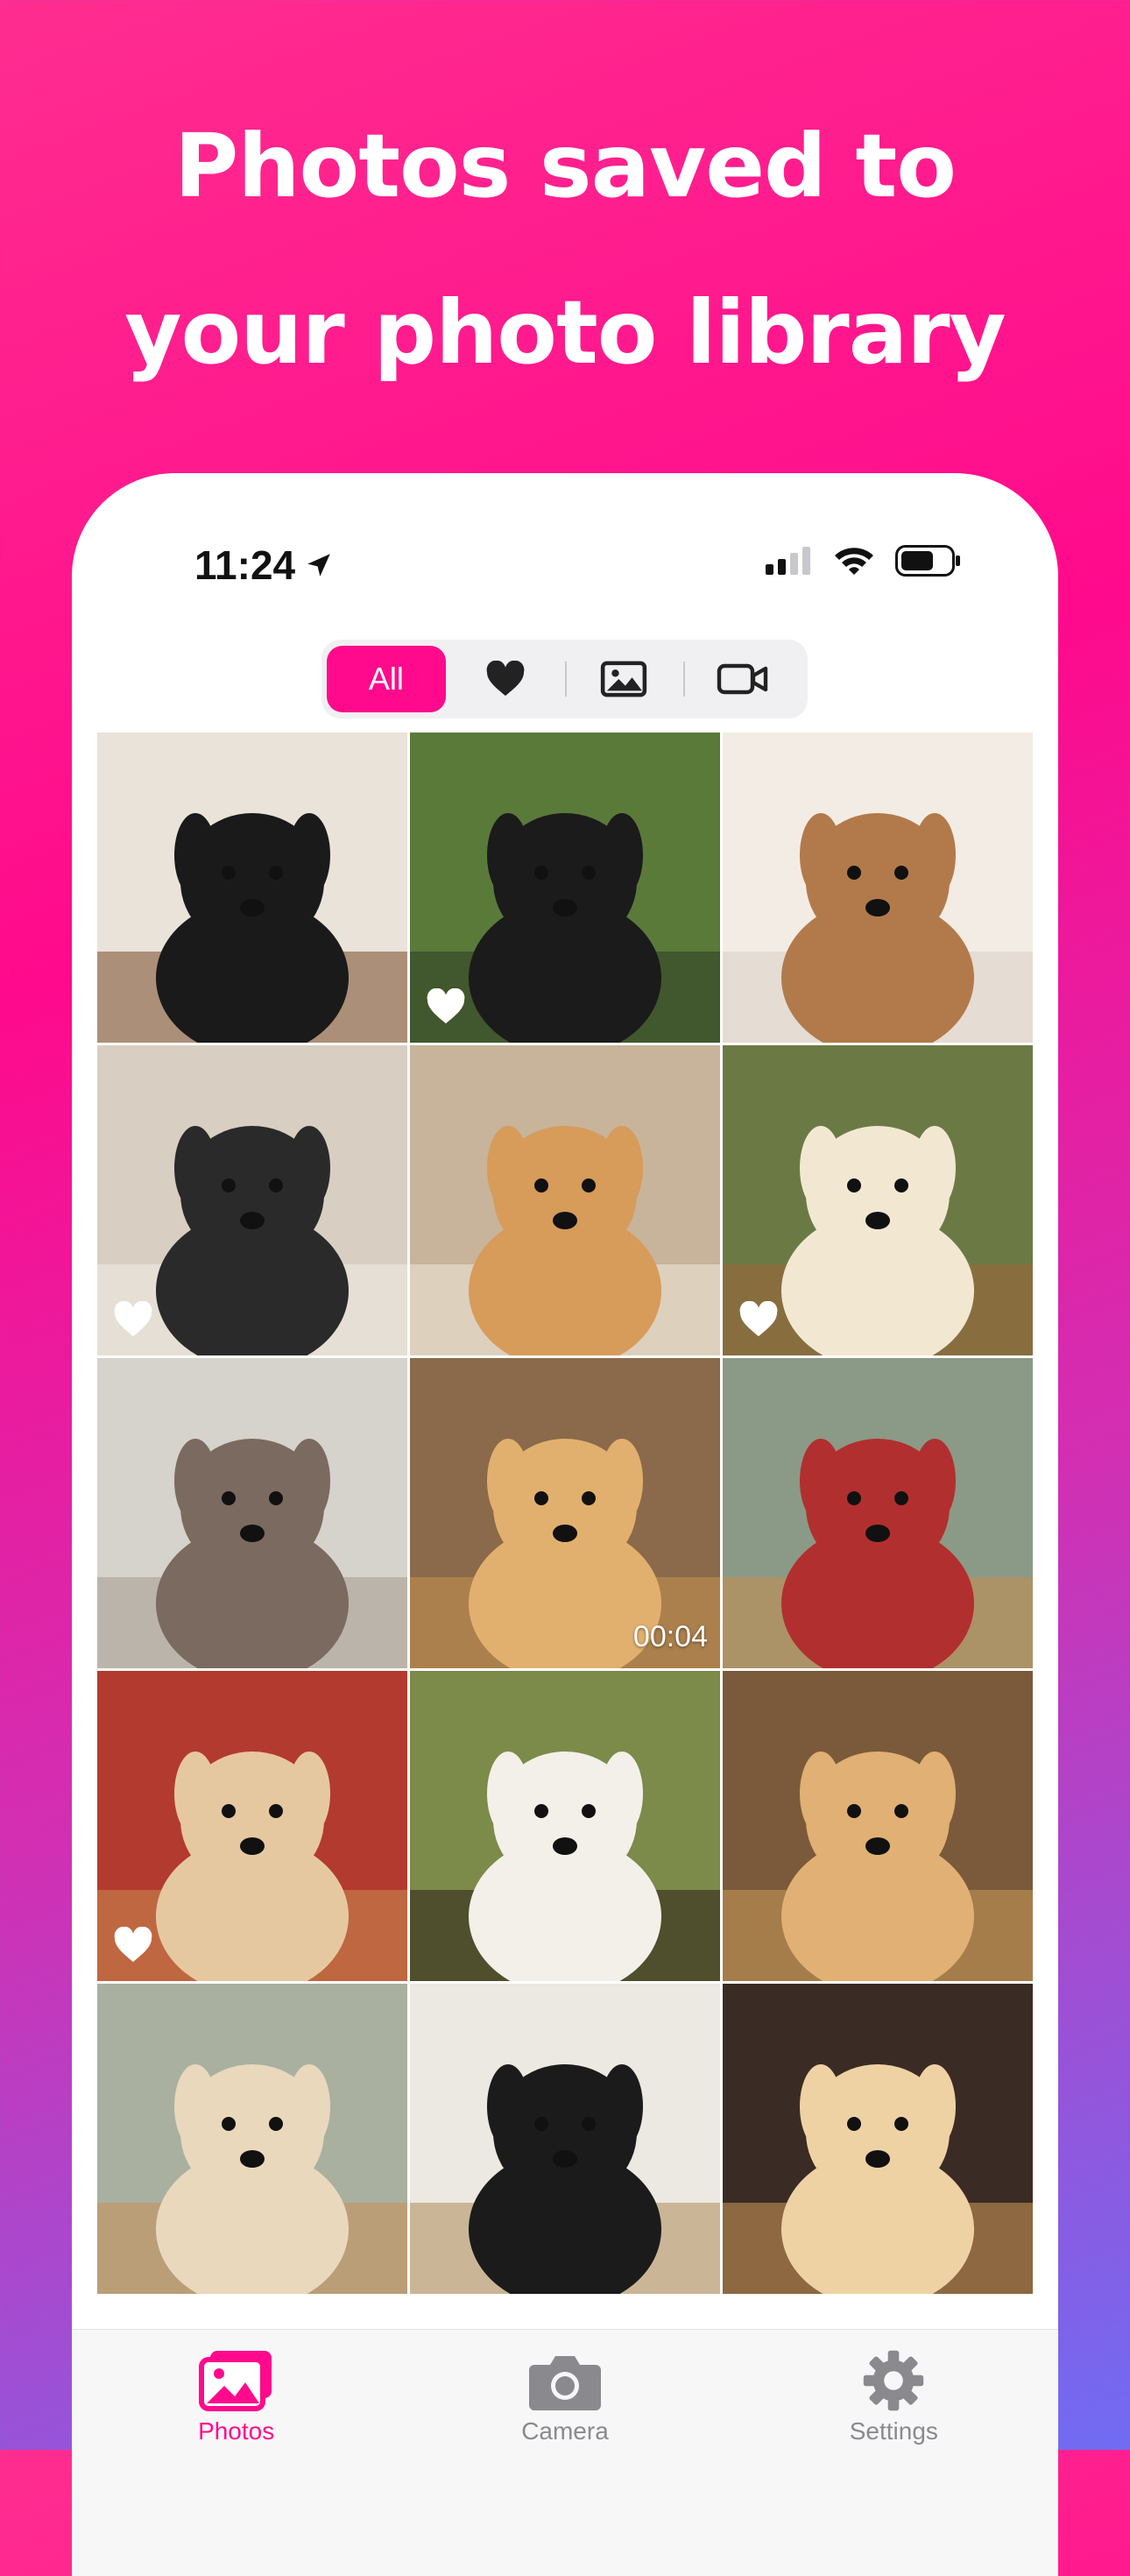 Image resolution: width=1130 pixels, height=2576 pixels. I want to click on filter-favorites-button, so click(505, 679).